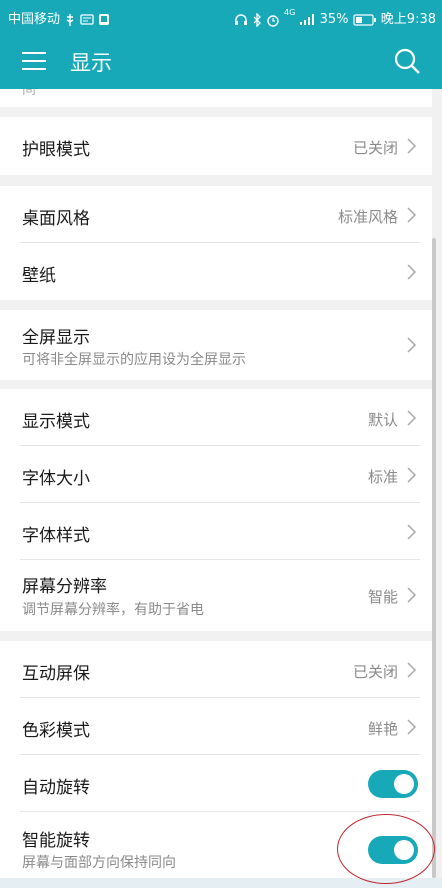  What do you see at coordinates (91, 63) in the screenshot?
I see `page-title: 显示` at bounding box center [91, 63].